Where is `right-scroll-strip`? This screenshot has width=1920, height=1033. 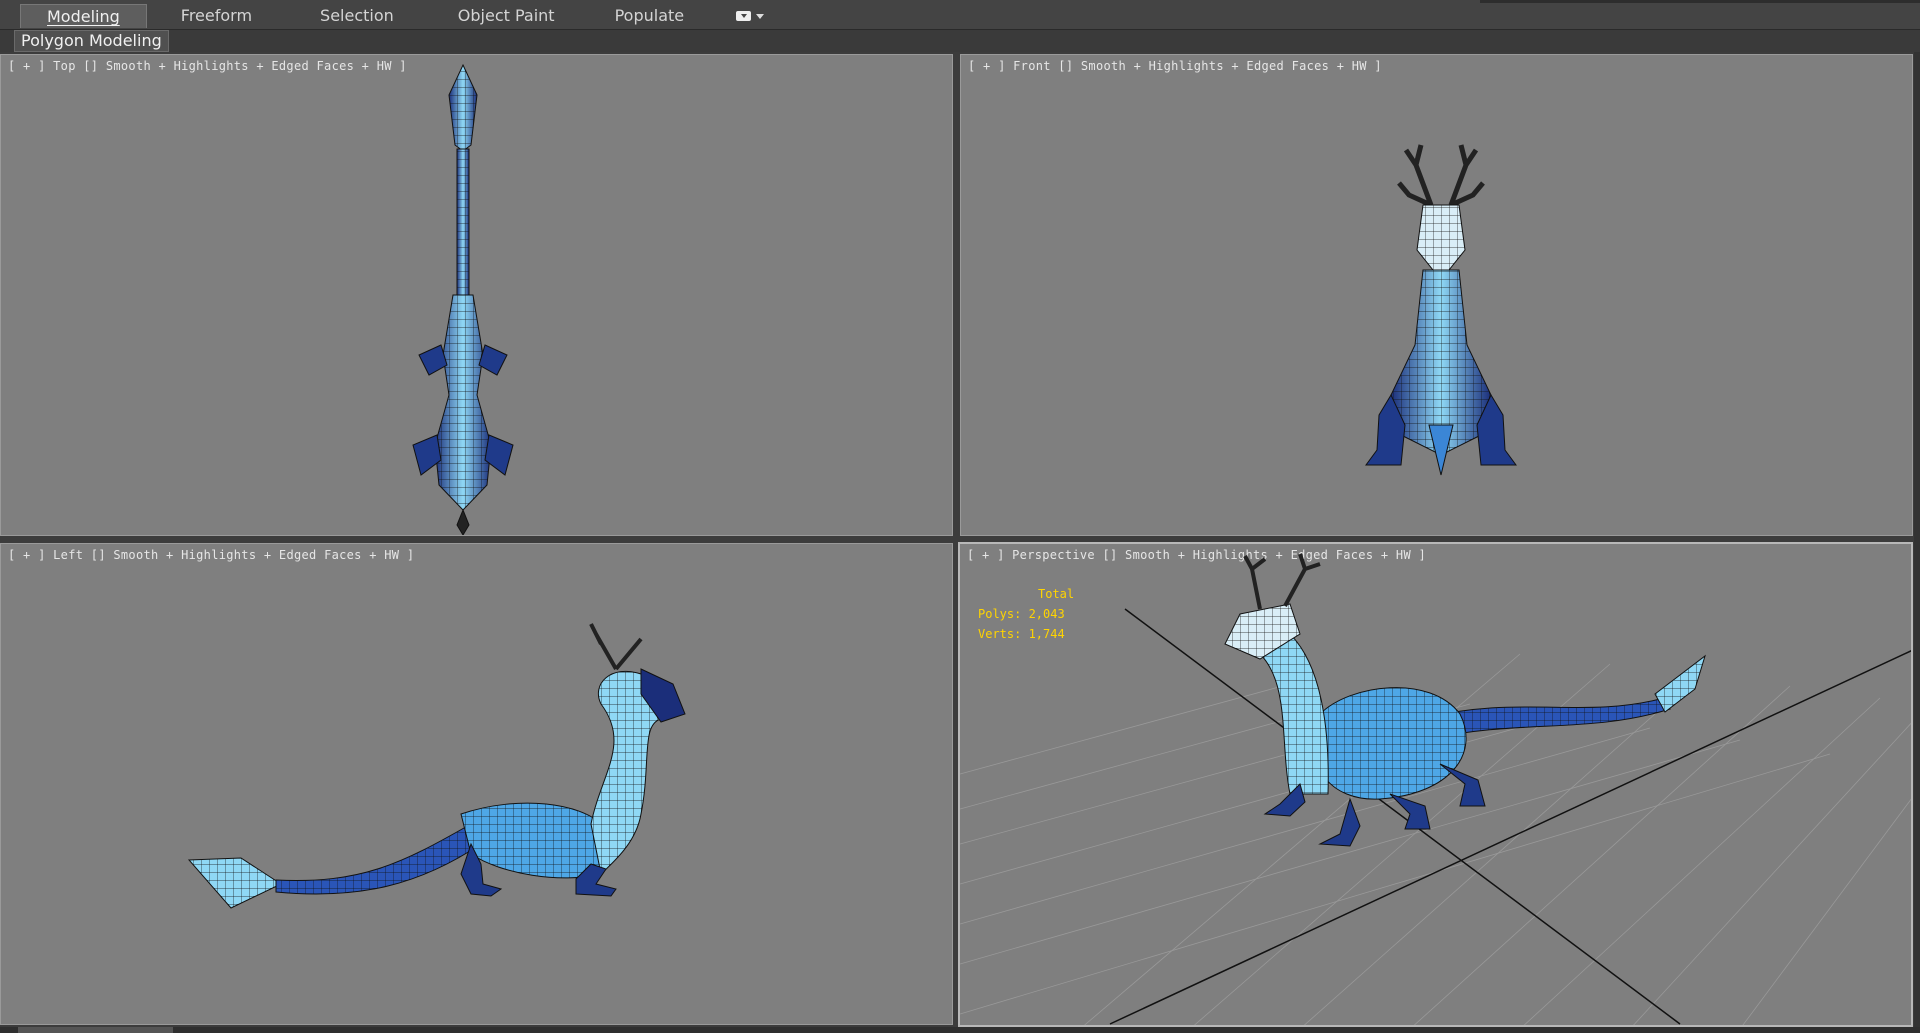 right-scroll-strip is located at coordinates (1917, 542).